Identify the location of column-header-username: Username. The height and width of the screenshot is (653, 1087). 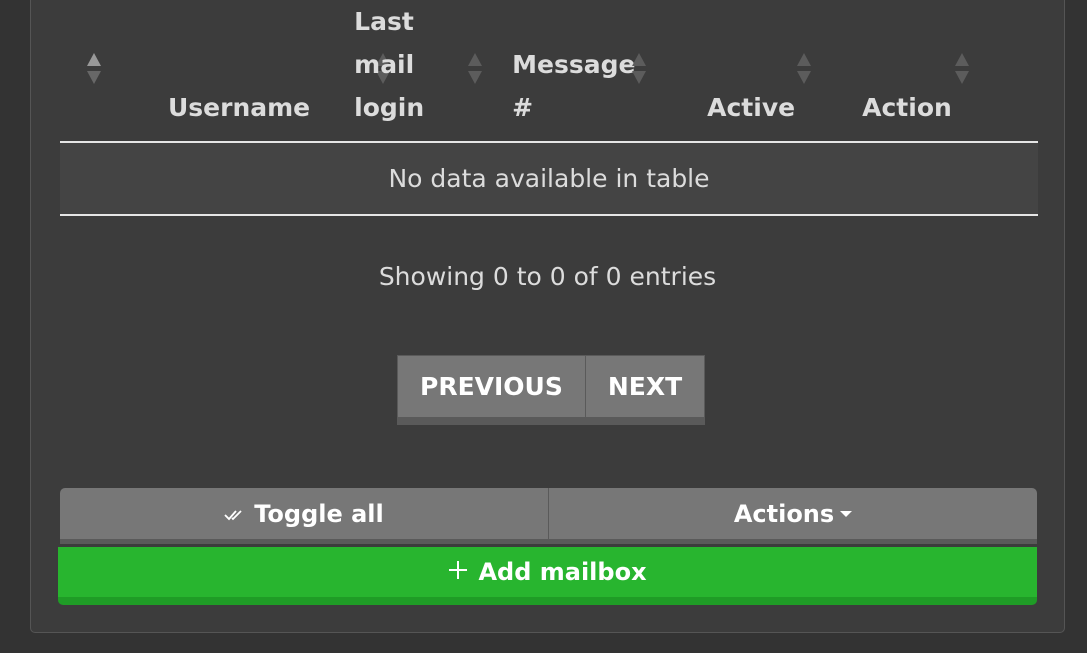
(255, 71).